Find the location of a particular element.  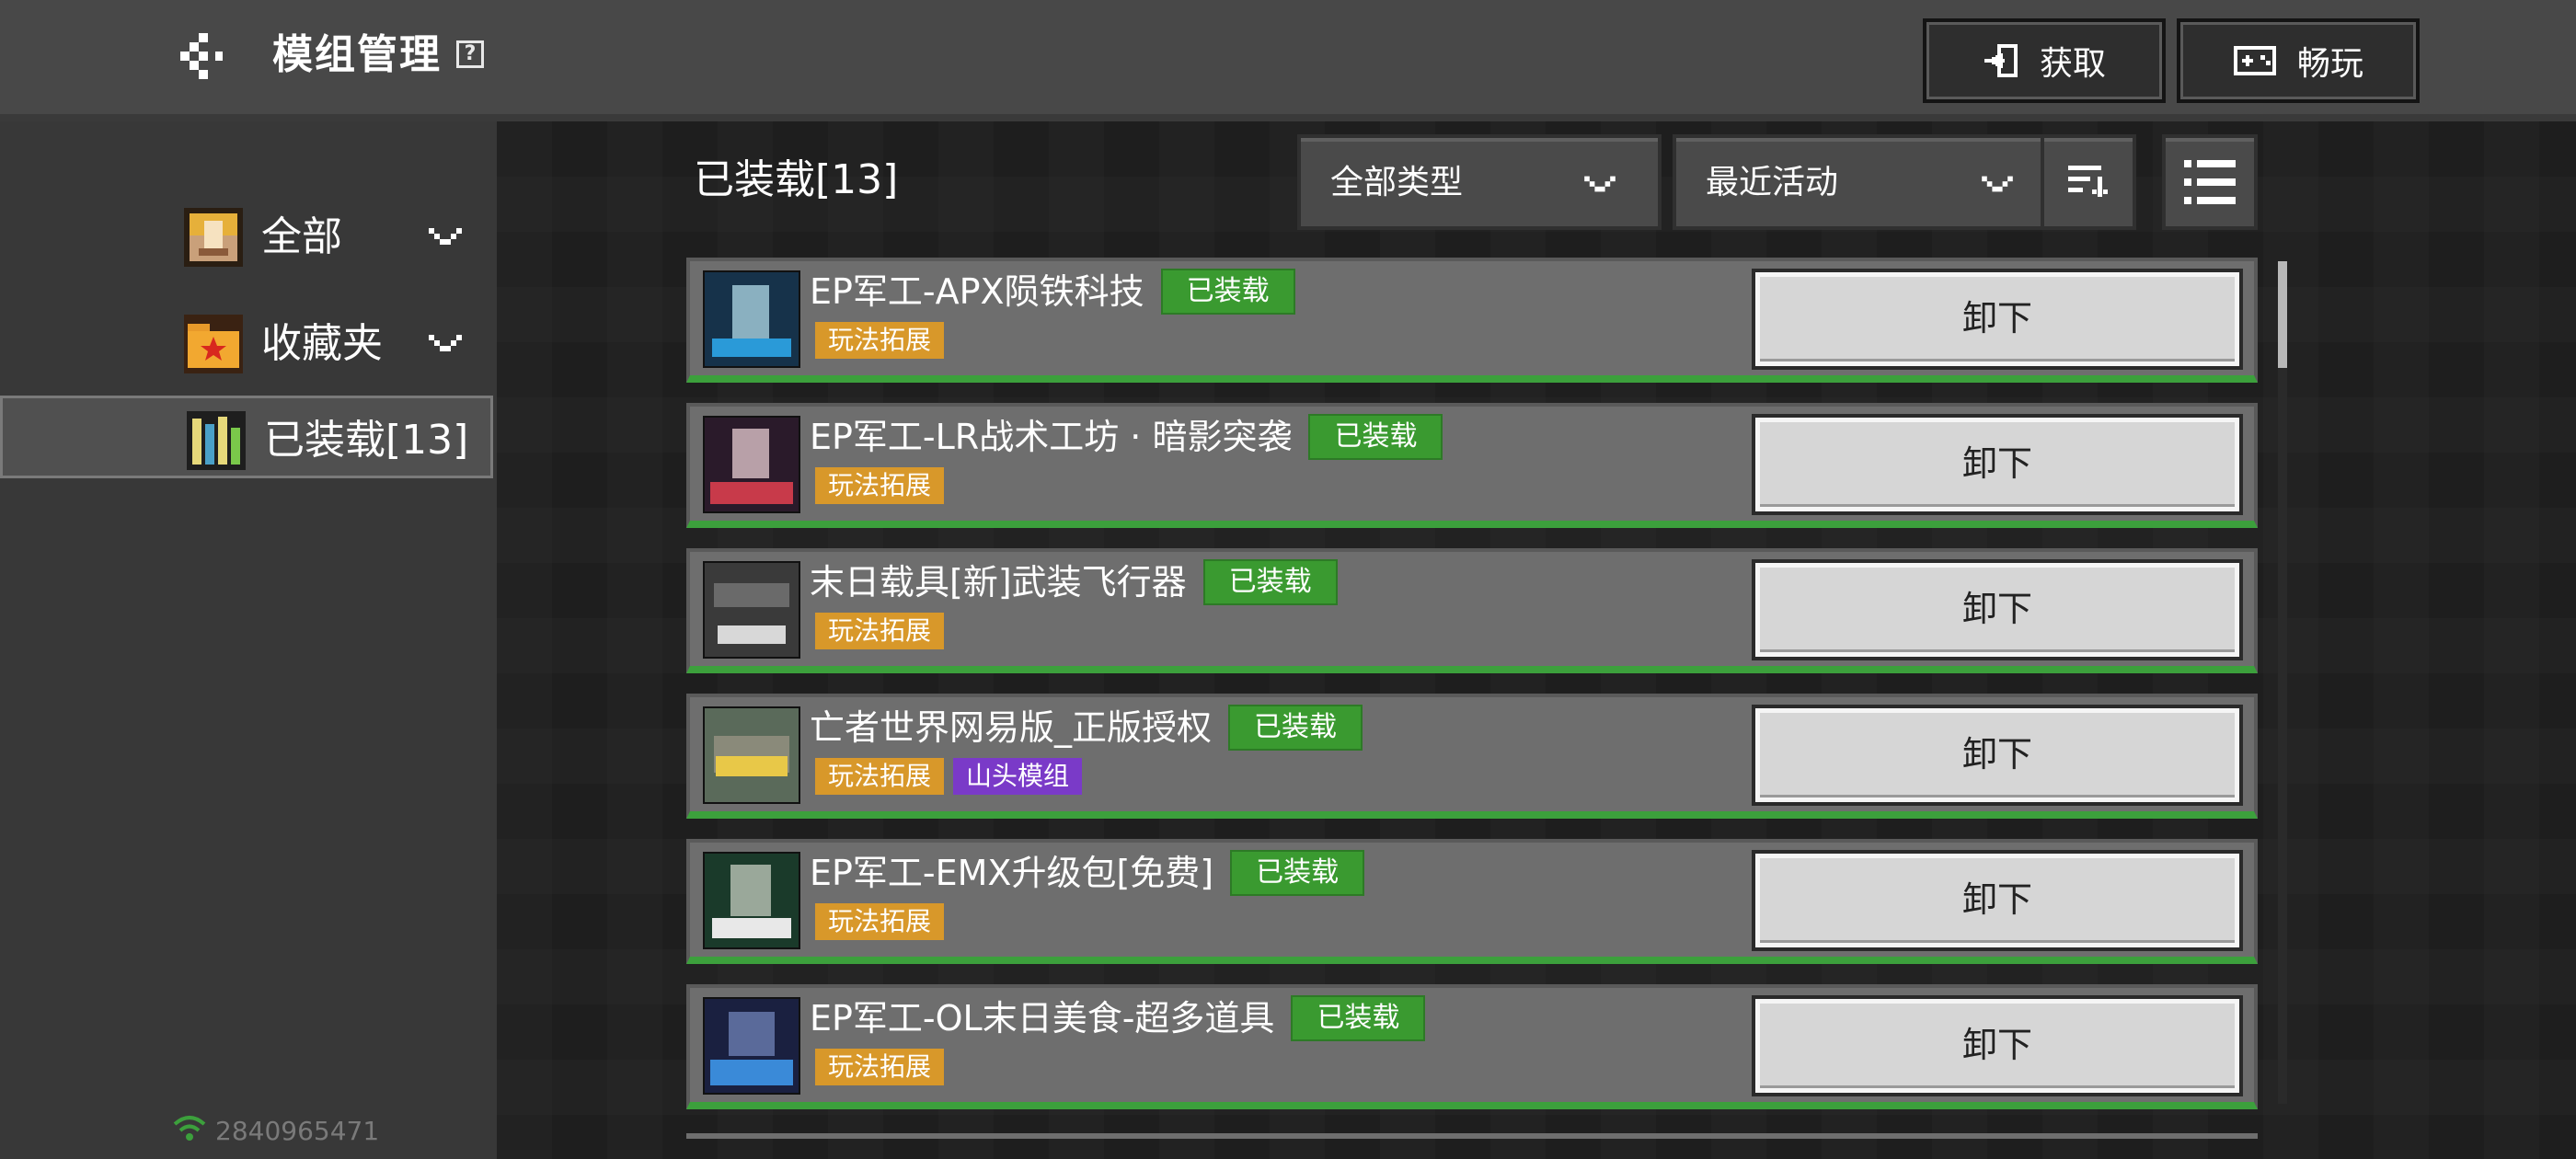

all-mods-icon is located at coordinates (213, 237).